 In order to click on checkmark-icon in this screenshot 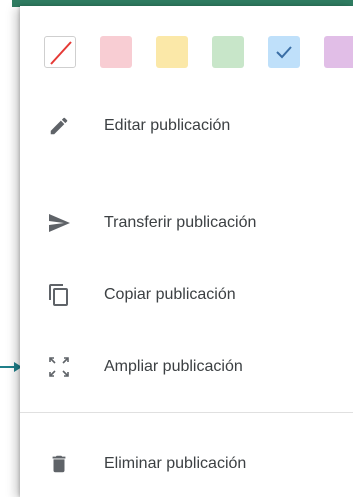, I will do `click(284, 52)`.